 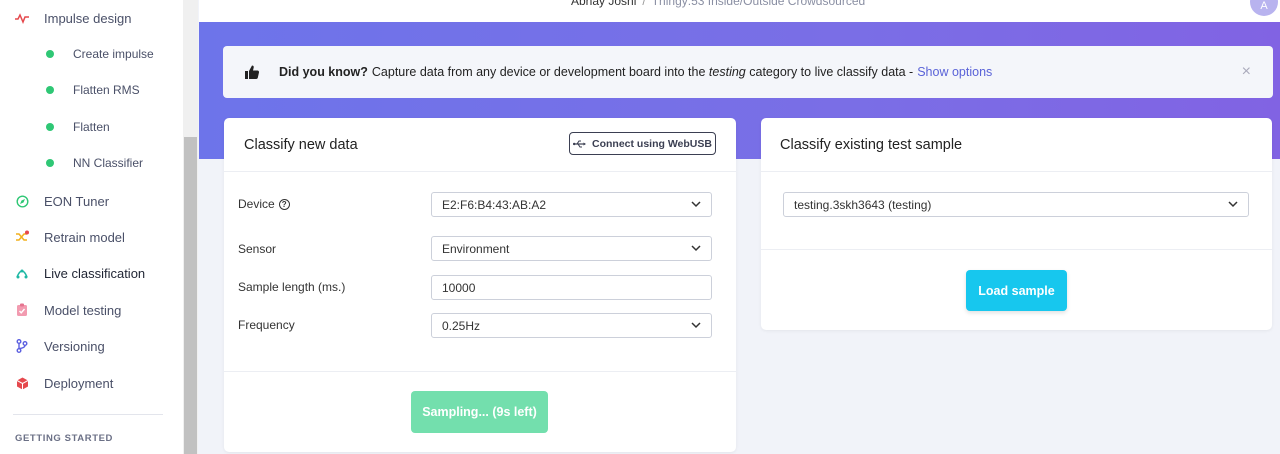 I want to click on frequency-value: 0.25Hz, so click(x=461, y=325).